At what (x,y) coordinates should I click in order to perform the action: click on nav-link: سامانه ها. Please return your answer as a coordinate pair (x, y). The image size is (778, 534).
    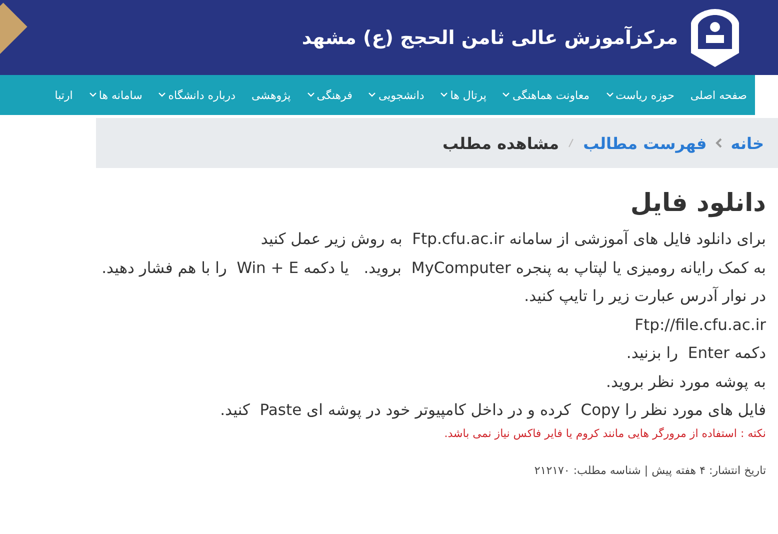
    Looking at the image, I should click on (115, 95).